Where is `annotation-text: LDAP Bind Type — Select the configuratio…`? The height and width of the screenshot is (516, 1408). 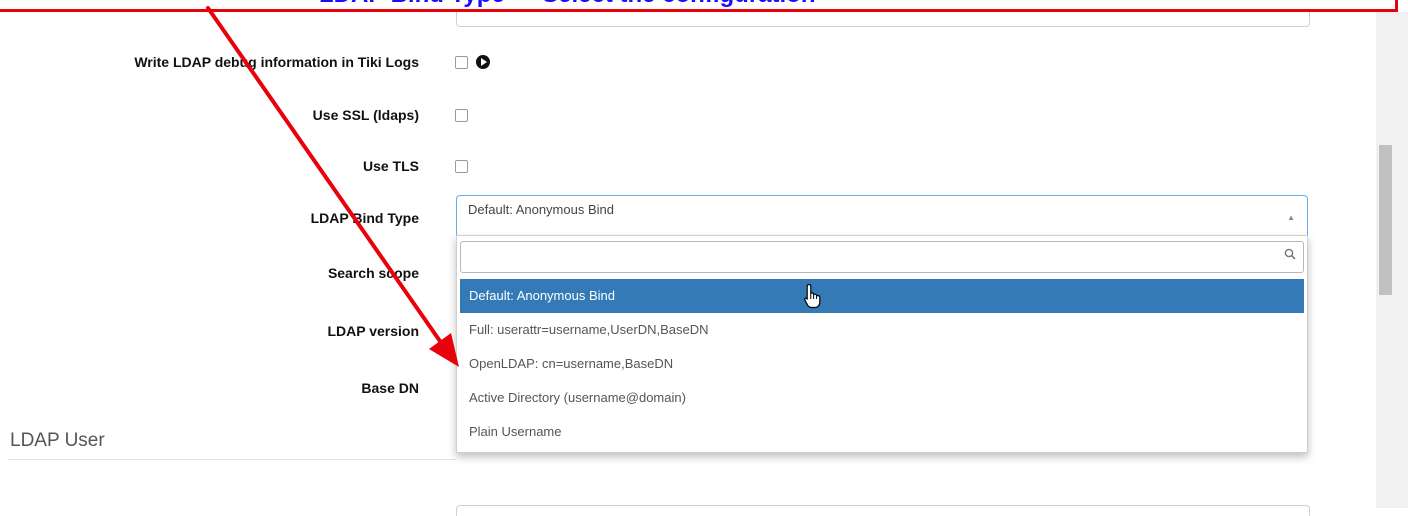
annotation-text: LDAP Bind Type — Select the configuratio… is located at coordinates (567, 4).